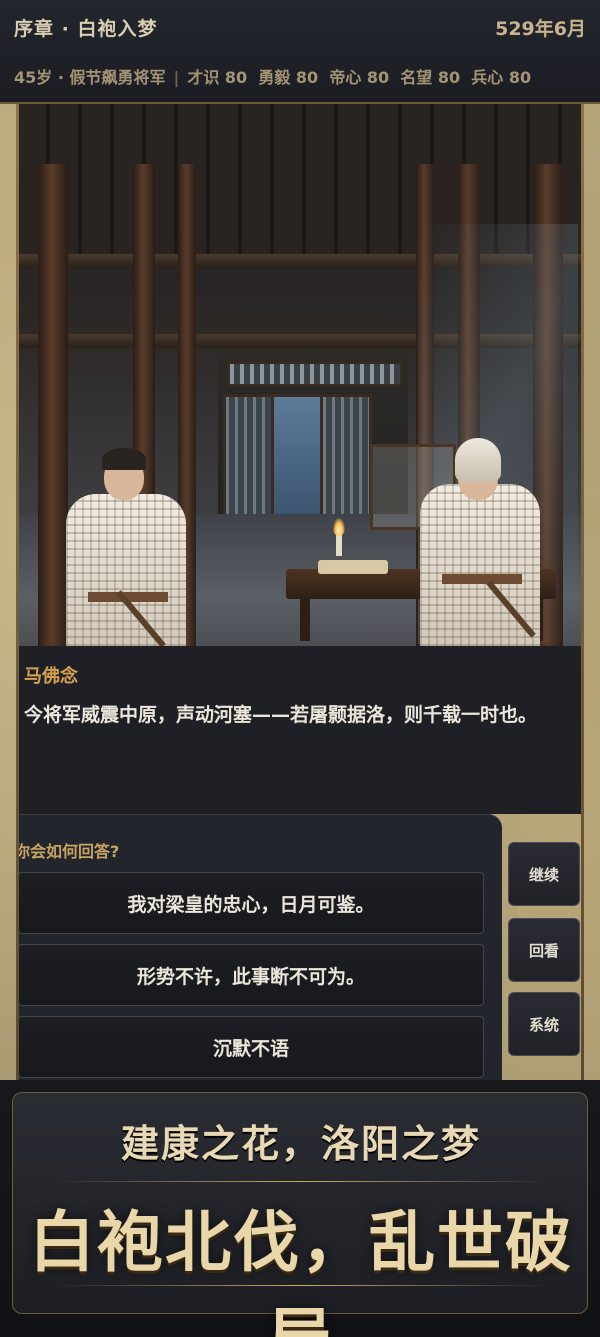  What do you see at coordinates (544, 1024) in the screenshot?
I see `system-button: 系统` at bounding box center [544, 1024].